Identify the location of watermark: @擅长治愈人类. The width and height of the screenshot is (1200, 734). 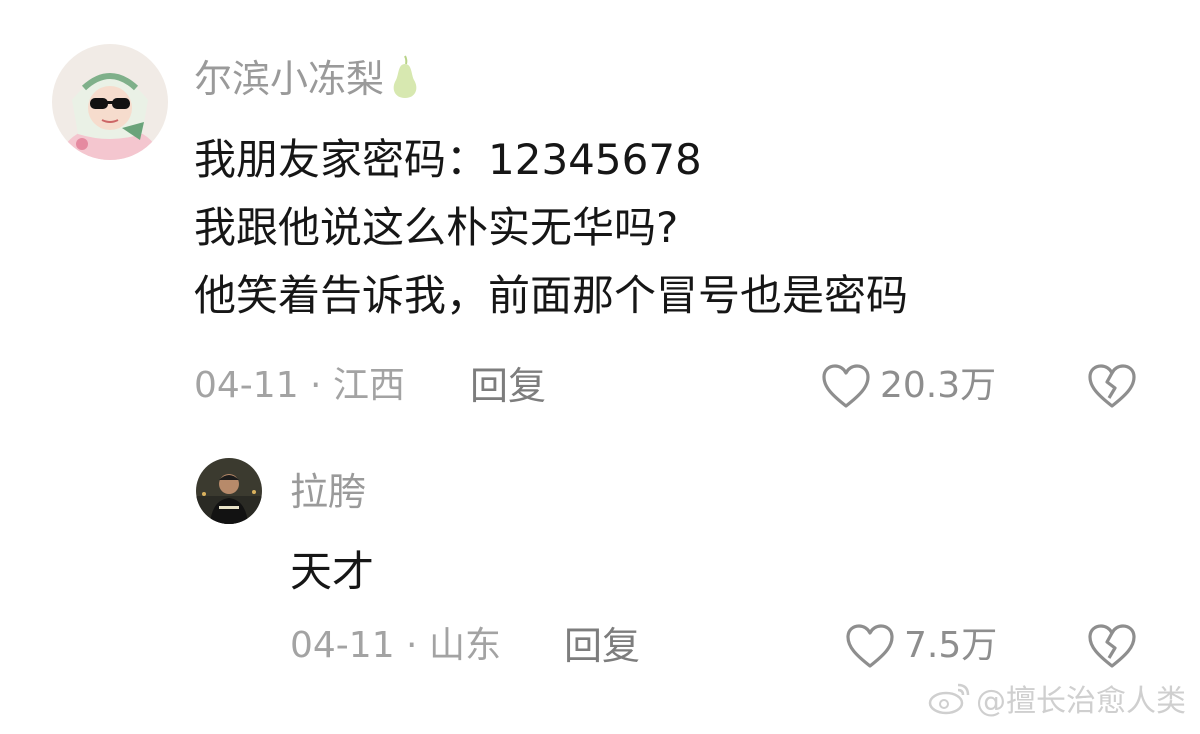
(1057, 701).